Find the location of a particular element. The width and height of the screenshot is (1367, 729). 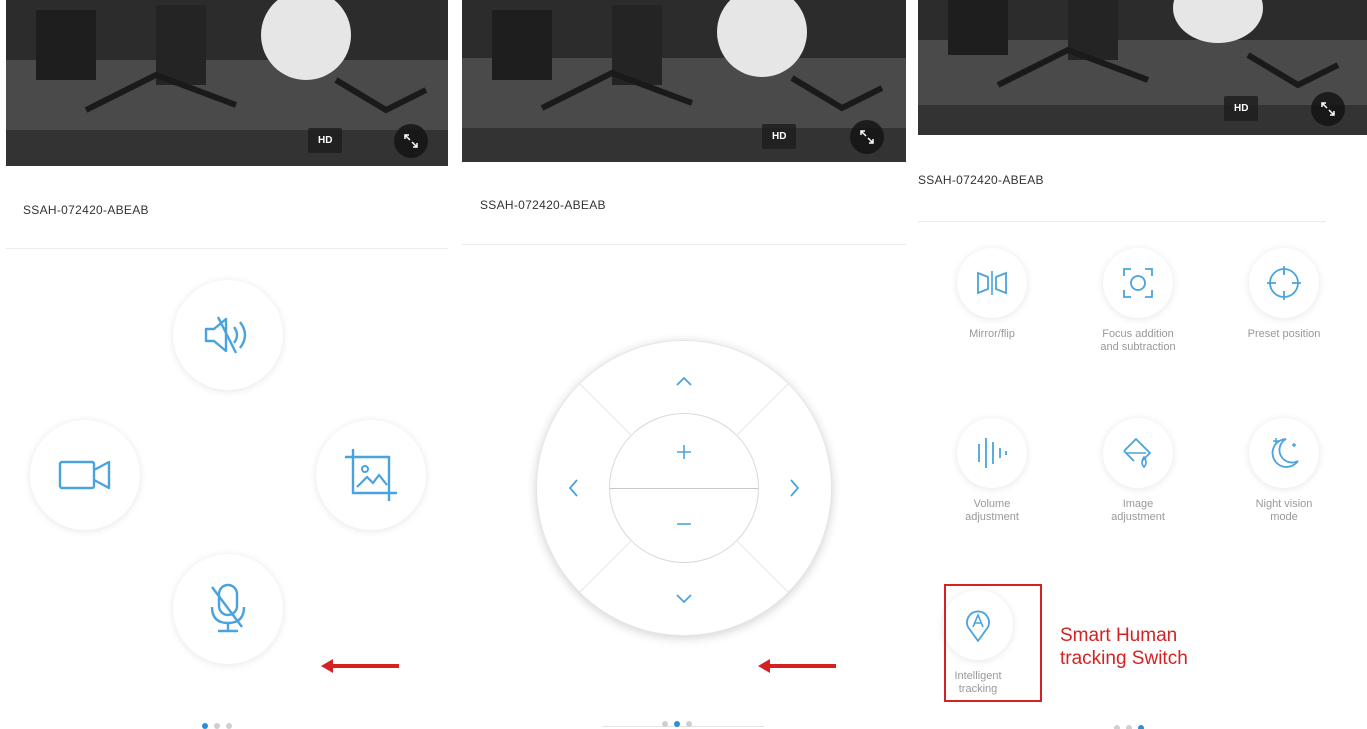

pan-right-button is located at coordinates (795, 488).